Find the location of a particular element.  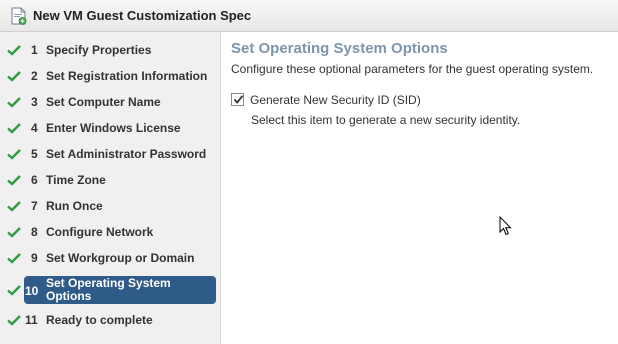

step-number: 9 is located at coordinates (34, 258).